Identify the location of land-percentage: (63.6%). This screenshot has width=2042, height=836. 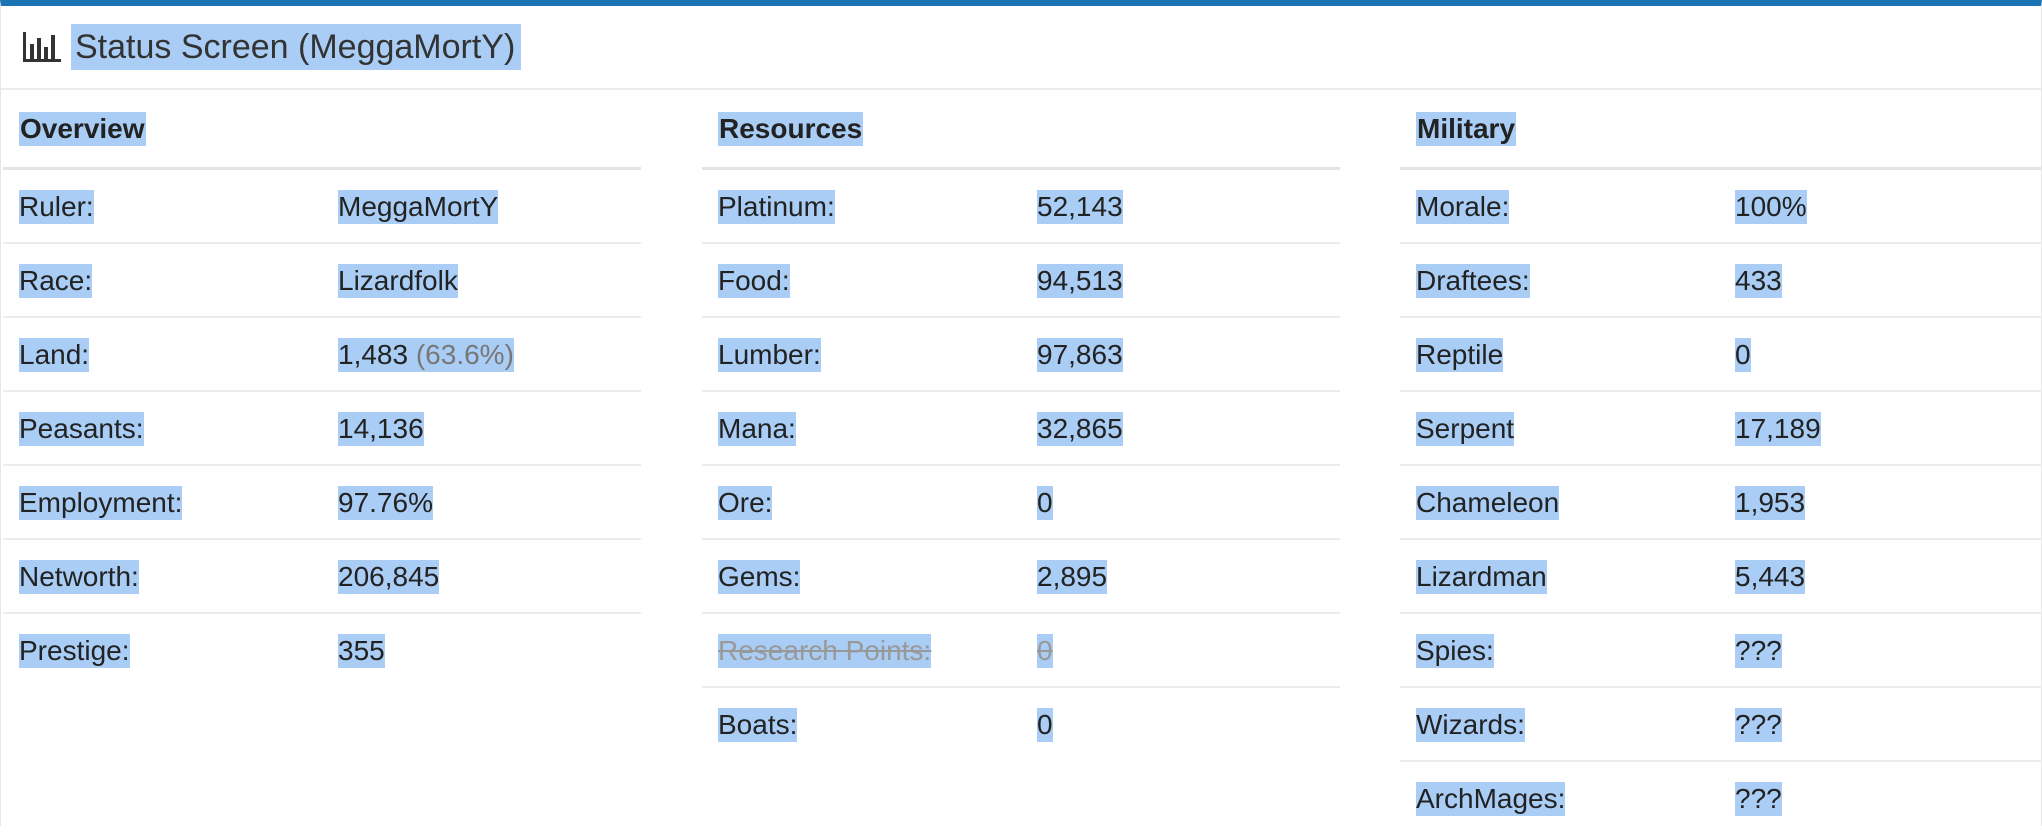
(464, 354).